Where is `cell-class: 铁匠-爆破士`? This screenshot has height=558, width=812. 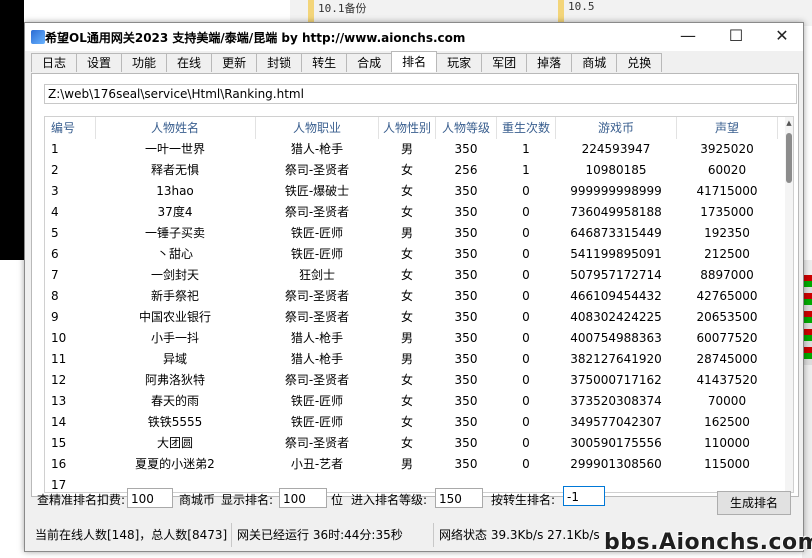 cell-class: 铁匠-爆破士 is located at coordinates (317, 191).